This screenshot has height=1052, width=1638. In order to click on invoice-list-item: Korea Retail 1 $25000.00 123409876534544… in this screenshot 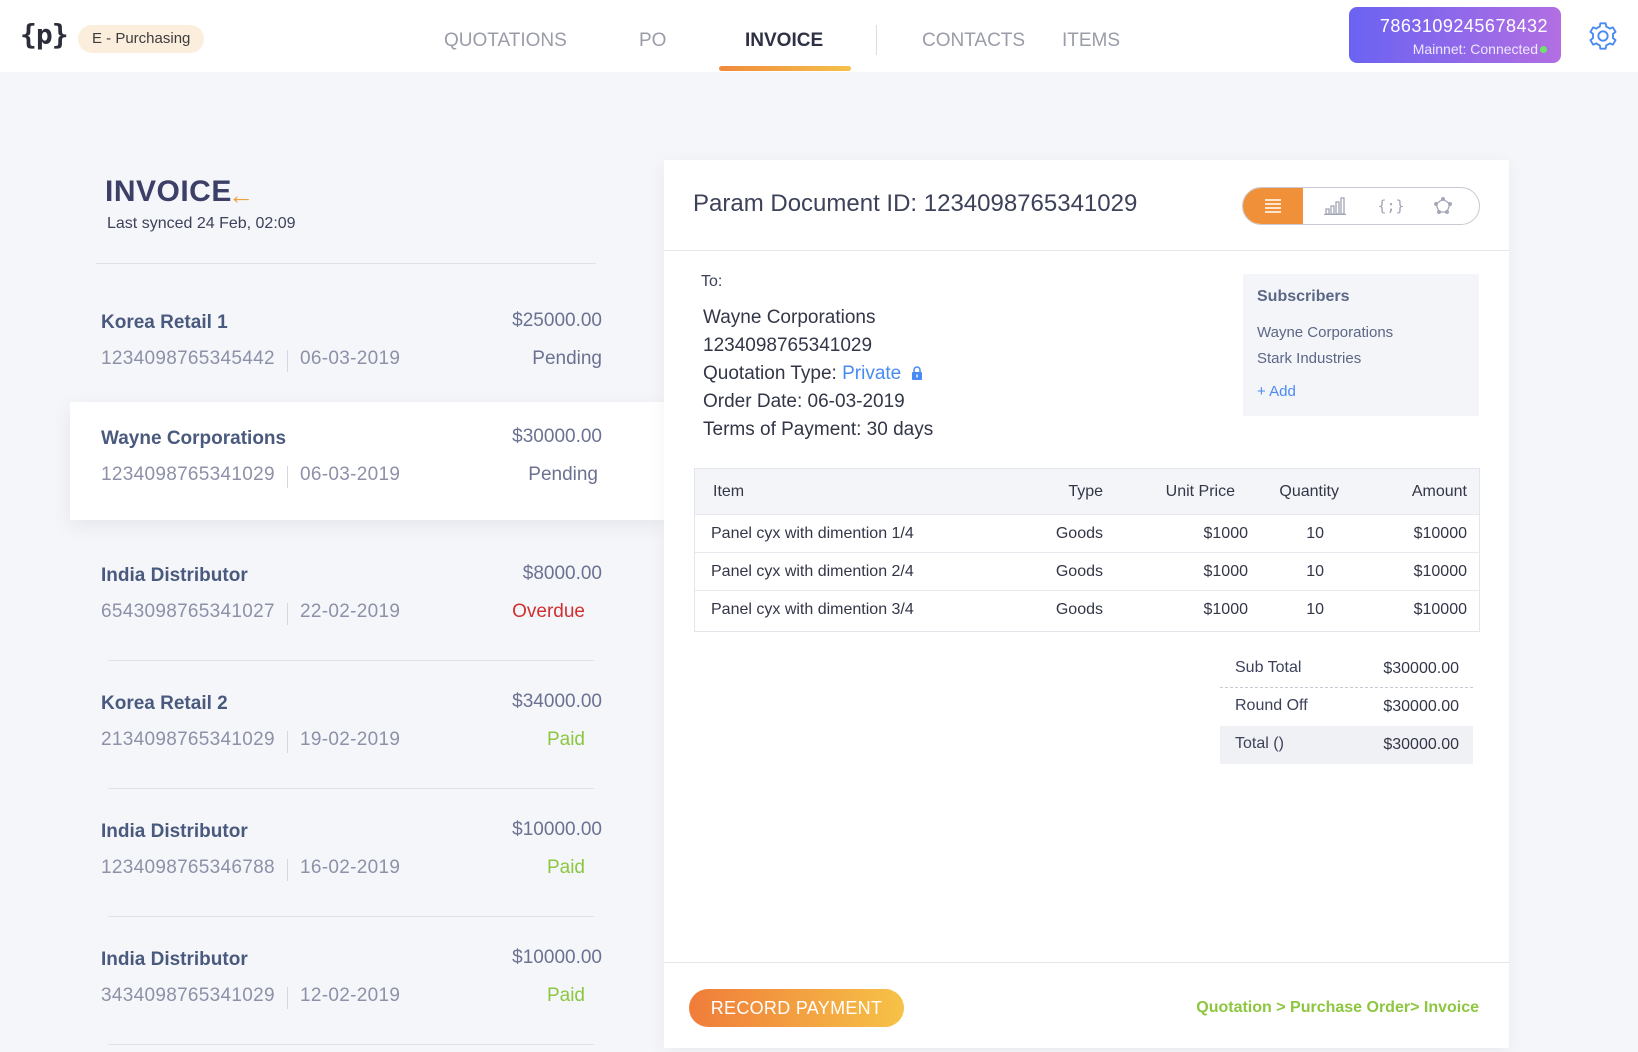, I will do `click(367, 345)`.